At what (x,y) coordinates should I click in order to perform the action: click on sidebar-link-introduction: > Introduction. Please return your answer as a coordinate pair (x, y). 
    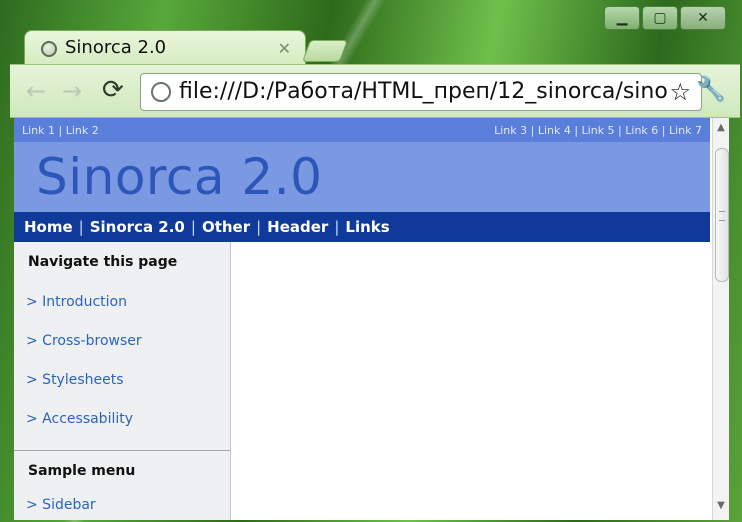
    Looking at the image, I should click on (128, 301).